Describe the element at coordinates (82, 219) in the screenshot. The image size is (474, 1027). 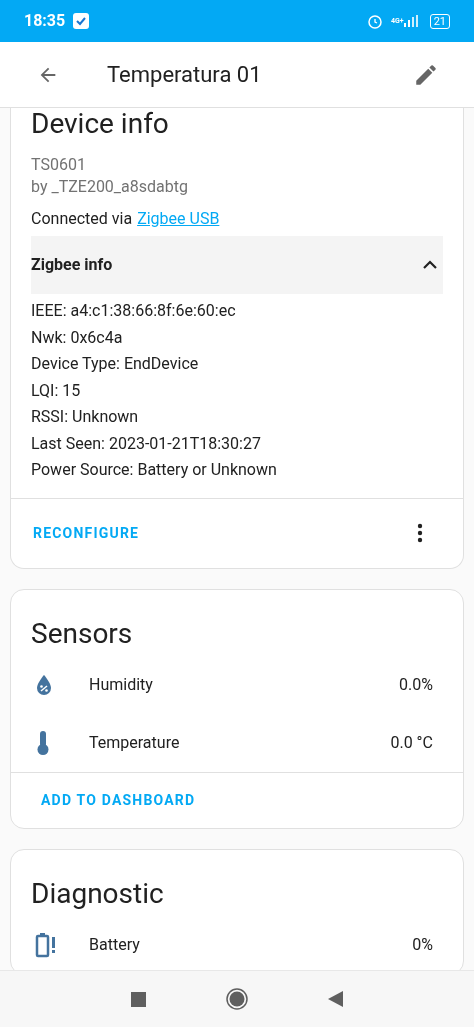
I see `connected-via-label: Connected via` at that location.